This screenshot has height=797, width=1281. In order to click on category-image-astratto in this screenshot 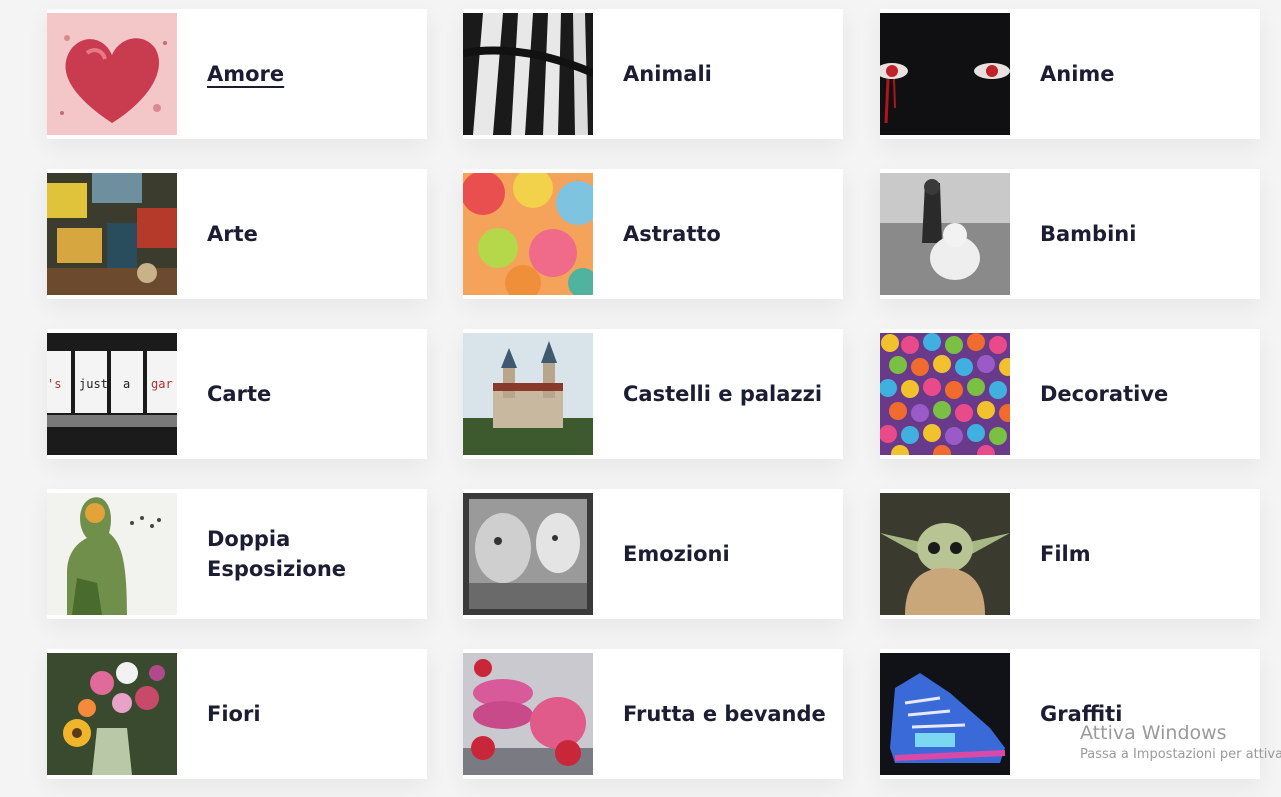, I will do `click(528, 234)`.